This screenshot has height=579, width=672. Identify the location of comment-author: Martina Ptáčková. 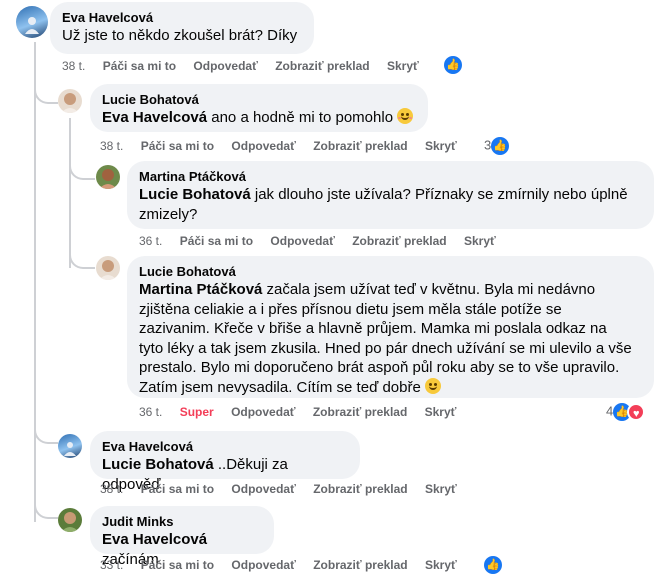
(390, 177).